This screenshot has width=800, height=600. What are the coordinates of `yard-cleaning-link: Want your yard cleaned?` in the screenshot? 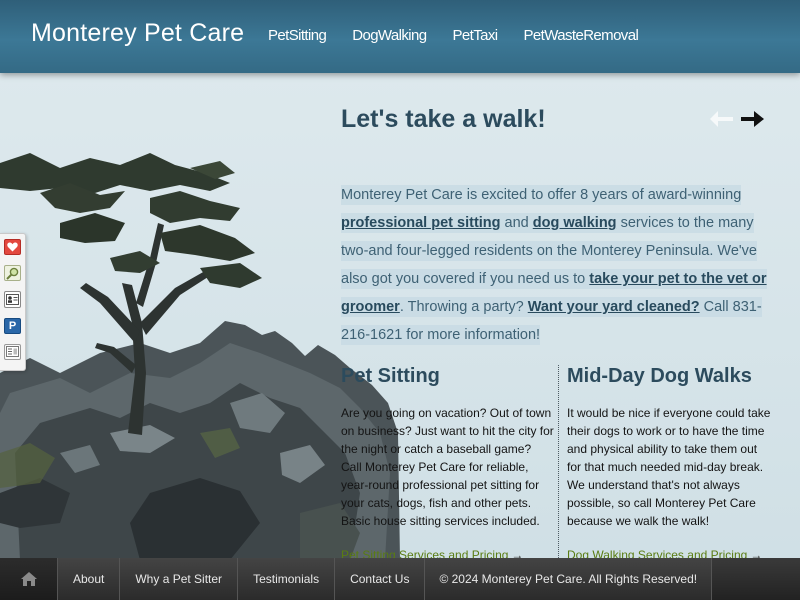 It's located at (614, 307).